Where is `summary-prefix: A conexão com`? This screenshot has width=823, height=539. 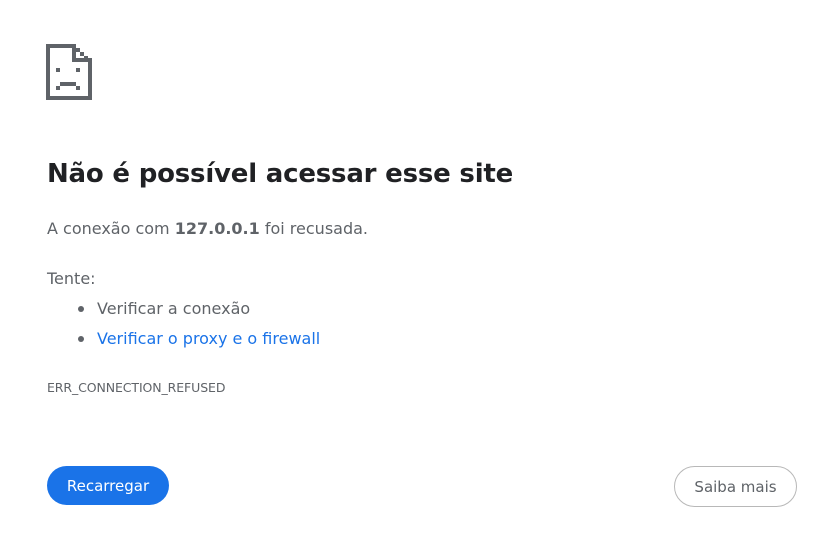 summary-prefix: A conexão com is located at coordinates (111, 228).